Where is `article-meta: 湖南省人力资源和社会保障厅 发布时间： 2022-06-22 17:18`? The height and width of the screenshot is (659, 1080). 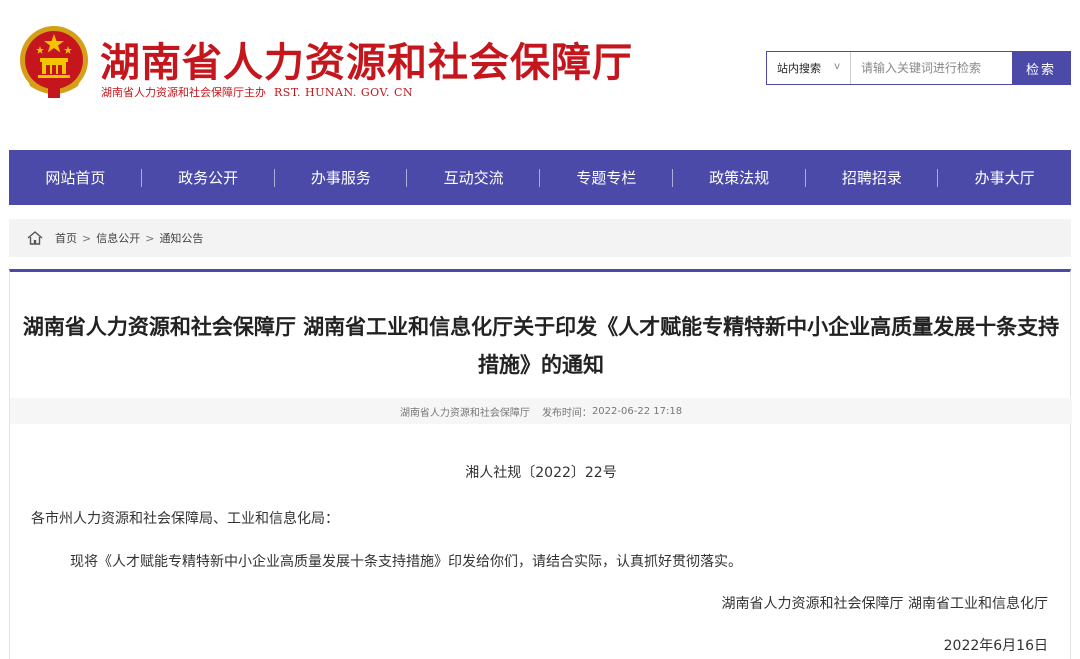 article-meta: 湖南省人力资源和社会保障厅 发布时间： 2022-06-22 17:18 is located at coordinates (541, 411).